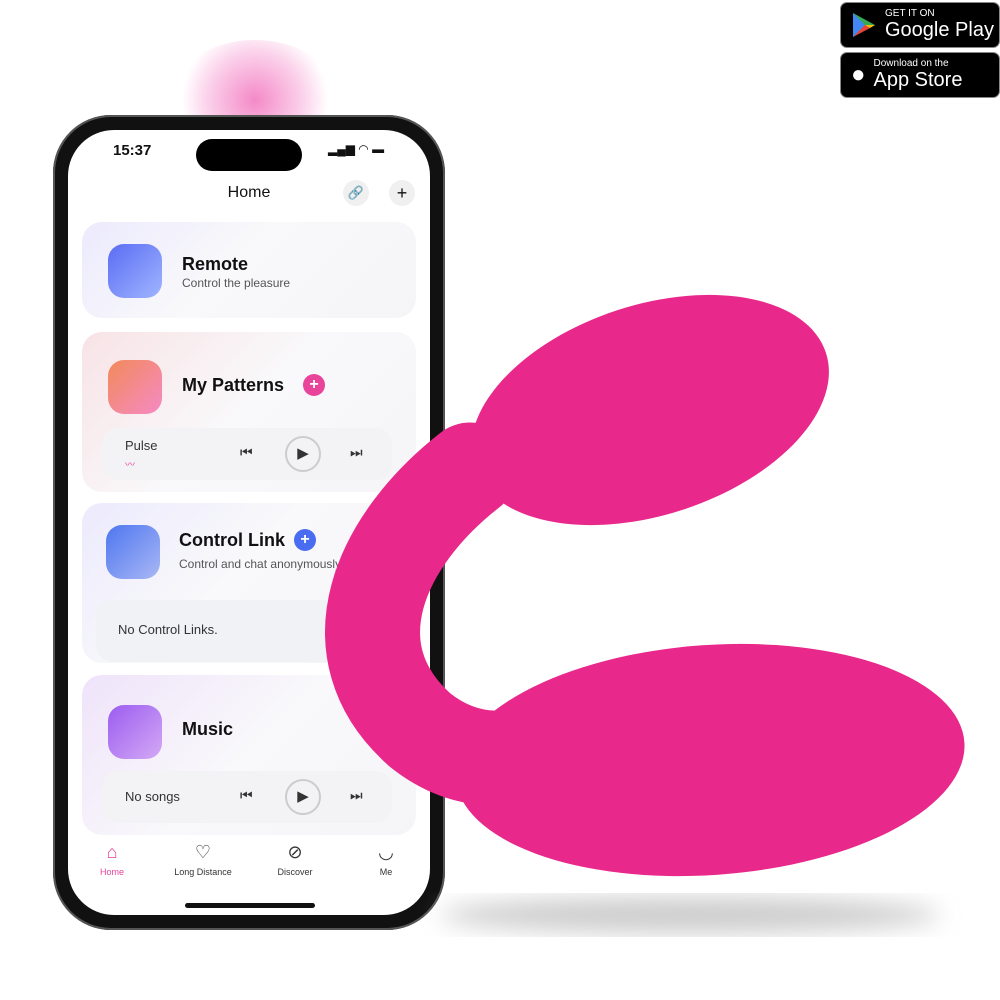 This screenshot has width=1000, height=1000. I want to click on product-shadow, so click(690, 915).